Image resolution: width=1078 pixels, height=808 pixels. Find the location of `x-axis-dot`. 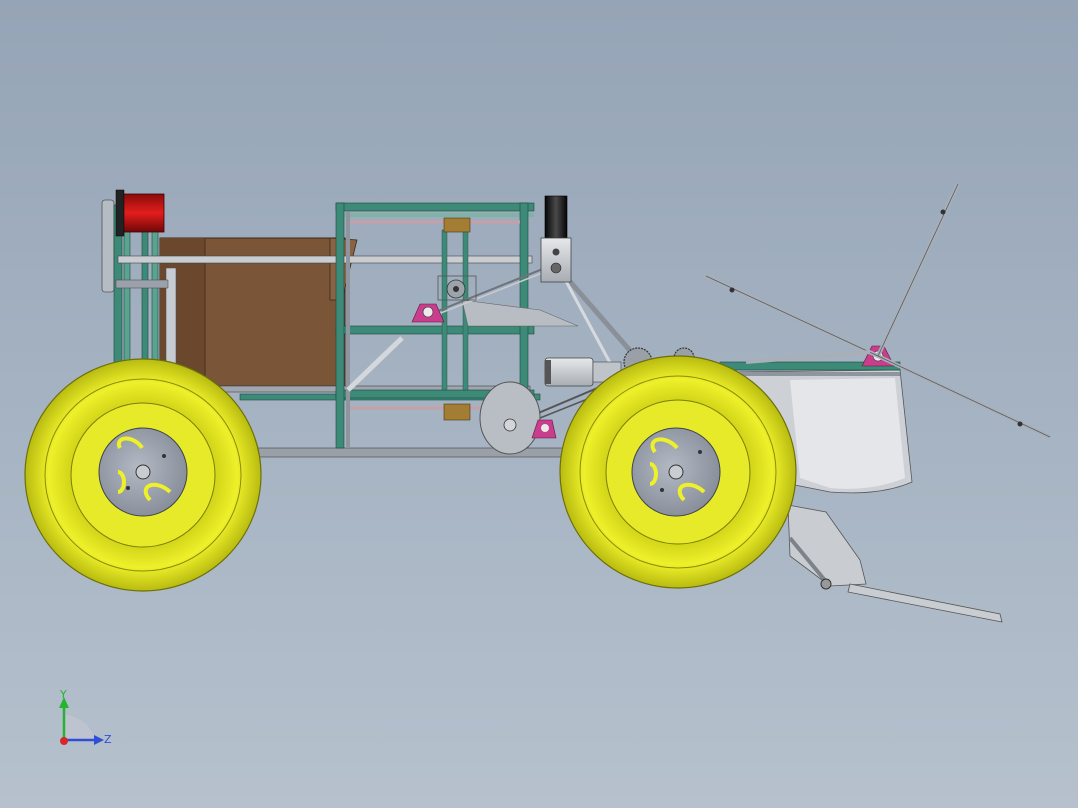

x-axis-dot is located at coordinates (64, 741).